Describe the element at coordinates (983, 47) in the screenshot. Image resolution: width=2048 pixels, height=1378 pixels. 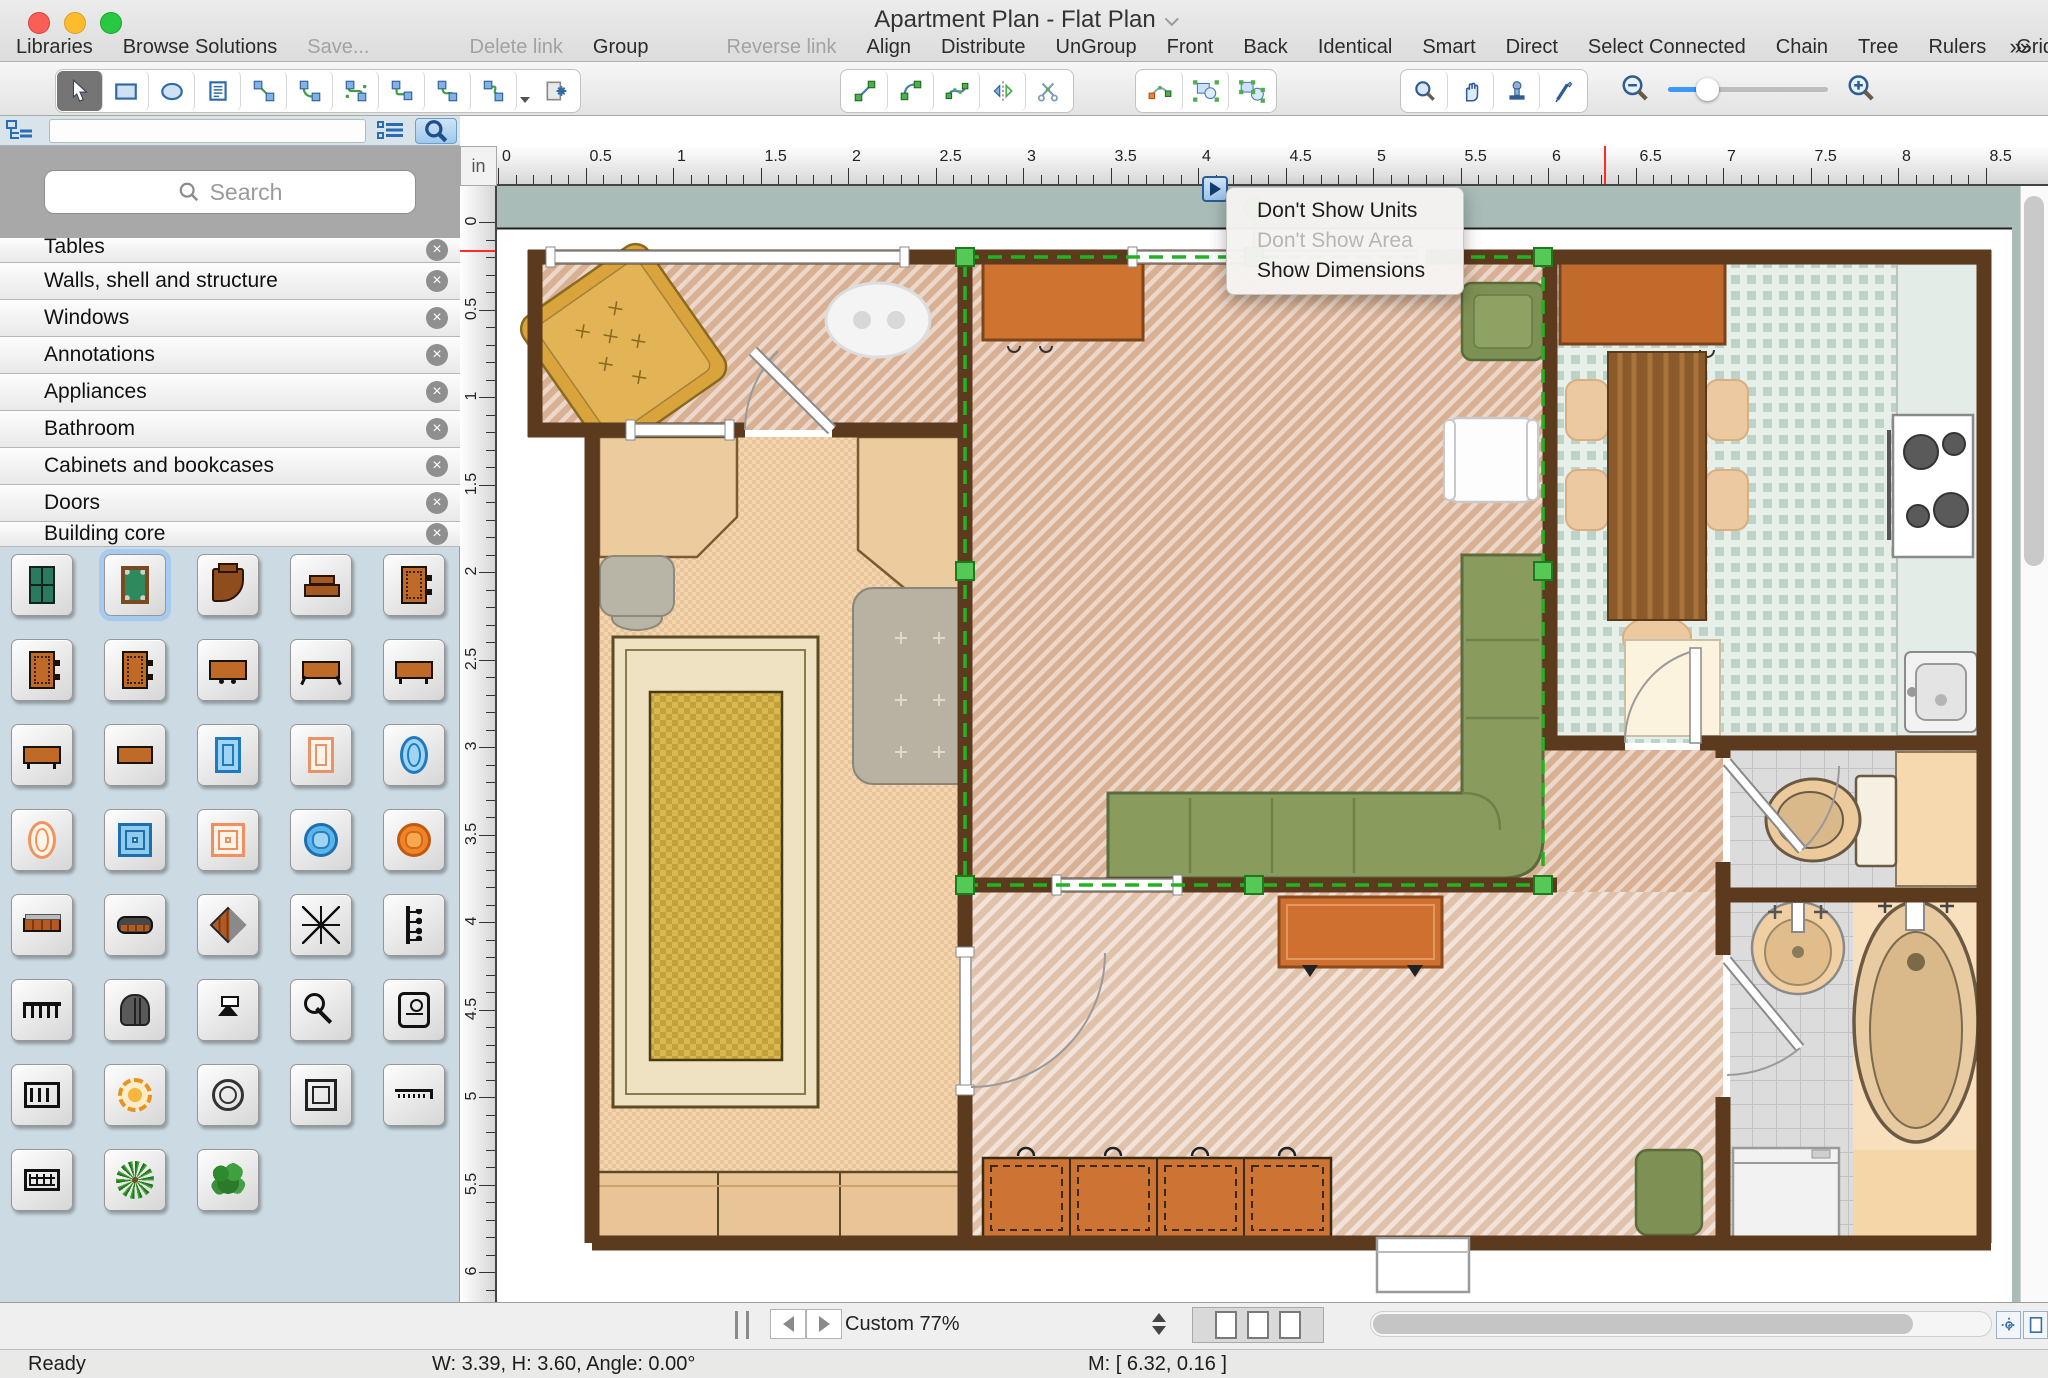
I see `menu-item-distribute: Distribute` at that location.